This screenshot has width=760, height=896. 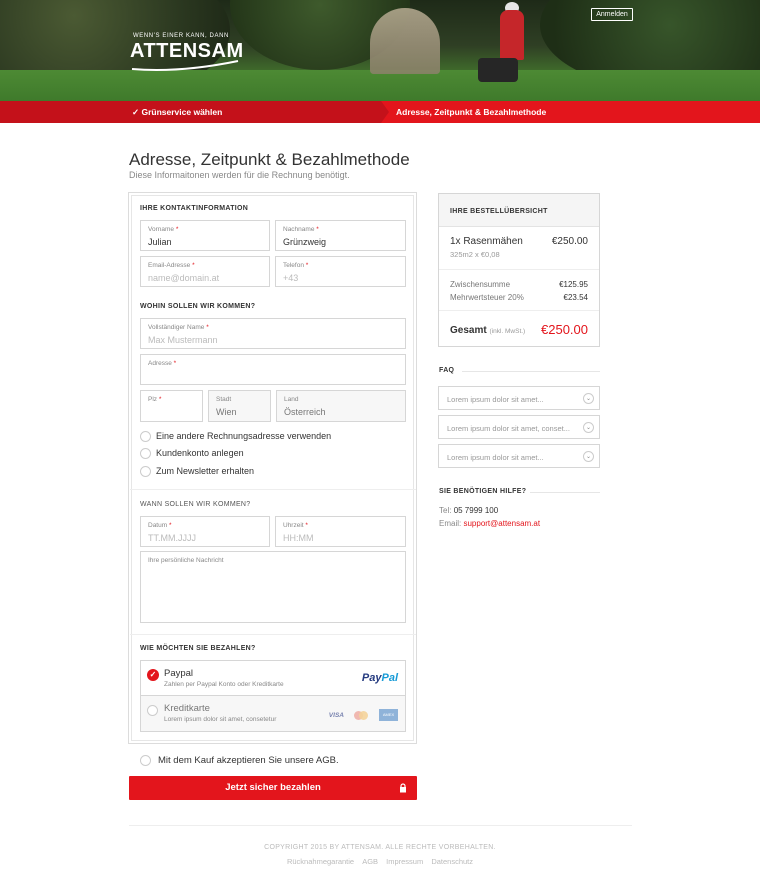 What do you see at coordinates (475, 254) in the screenshot?
I see `summary-item-detail: 325m2 x €0,08` at bounding box center [475, 254].